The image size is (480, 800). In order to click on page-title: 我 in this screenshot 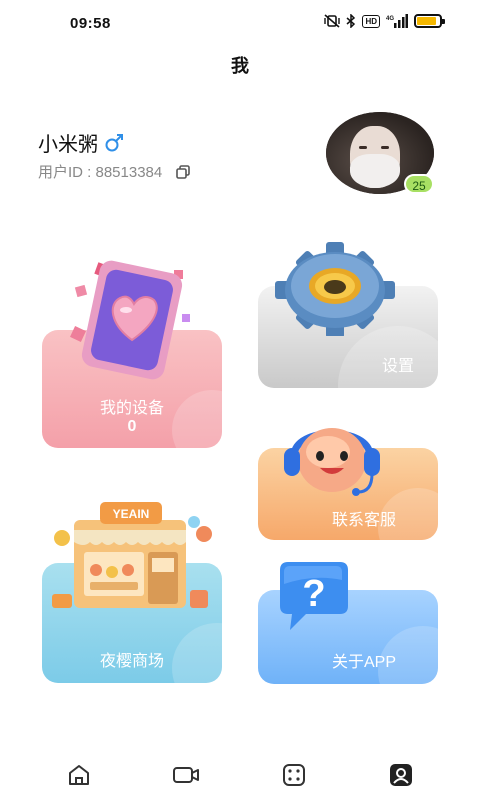, I will do `click(240, 66)`.